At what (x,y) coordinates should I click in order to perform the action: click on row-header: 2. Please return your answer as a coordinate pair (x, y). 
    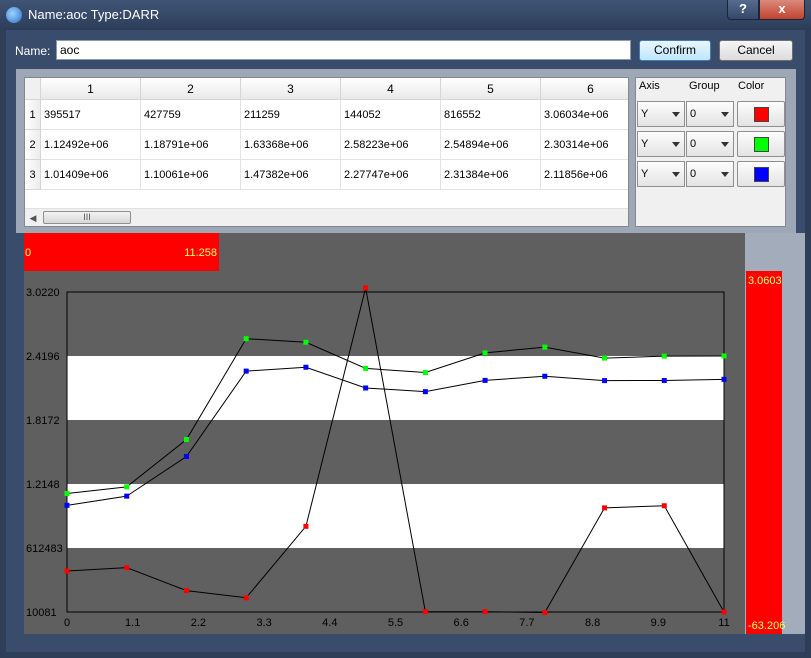
    Looking at the image, I should click on (33, 145).